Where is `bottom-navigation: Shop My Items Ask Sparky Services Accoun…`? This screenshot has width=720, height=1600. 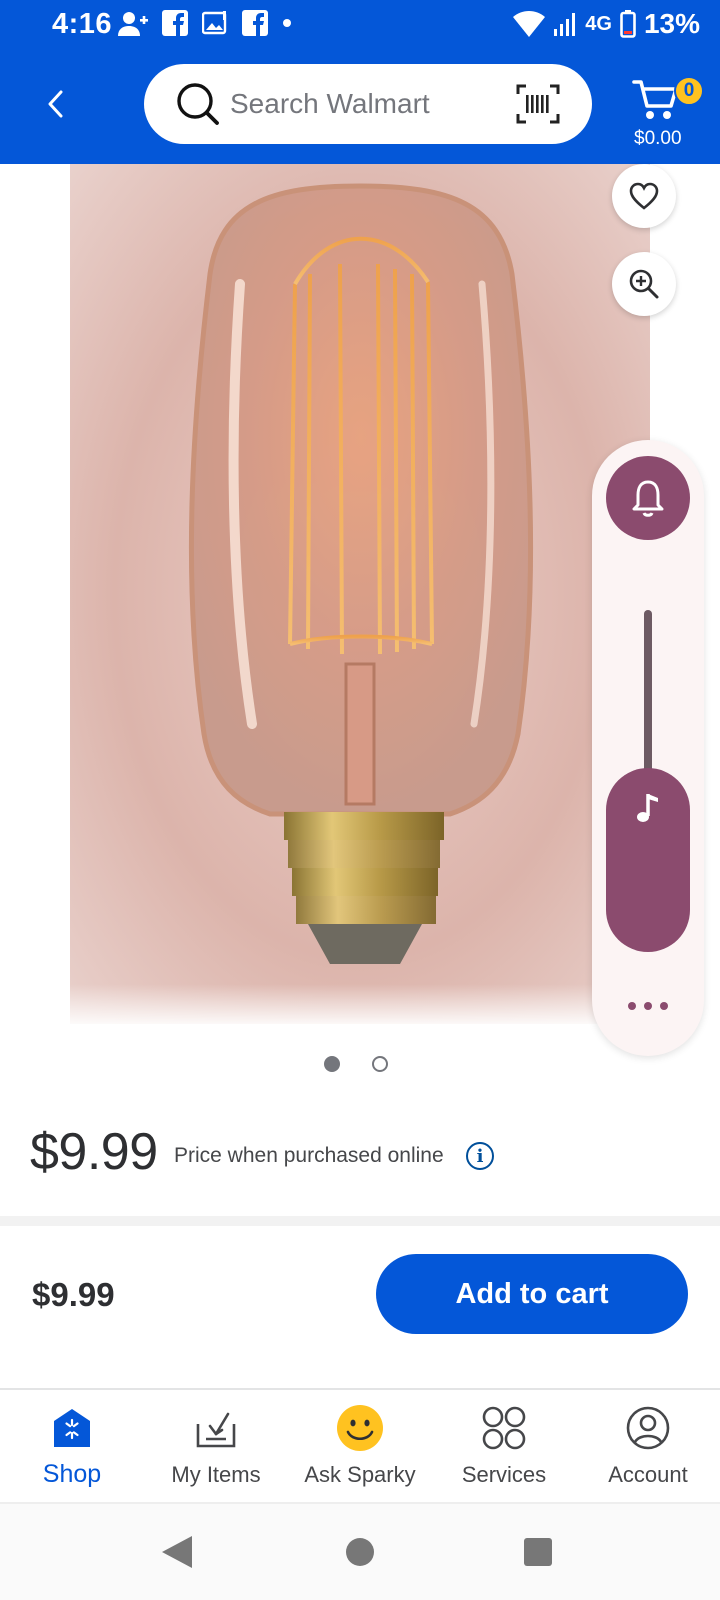
bottom-navigation: Shop My Items Ask Sparky Services Accoun… is located at coordinates (360, 1446).